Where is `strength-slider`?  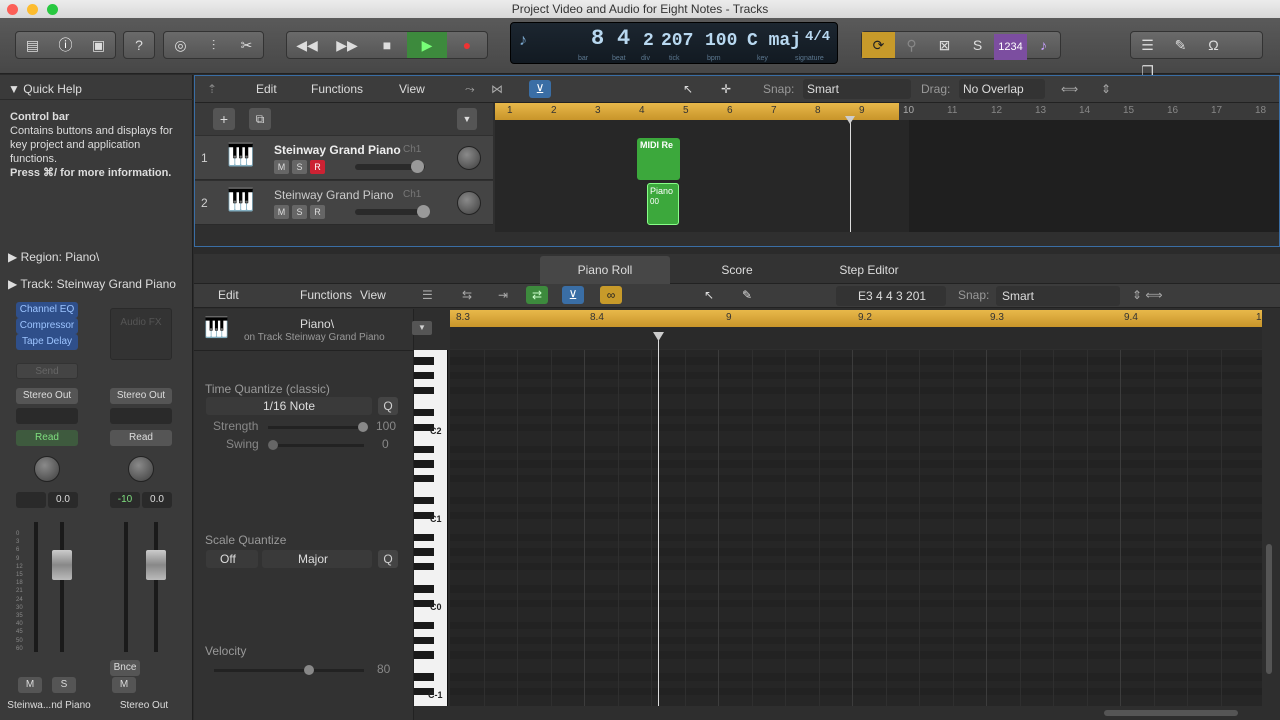 strength-slider is located at coordinates (316, 427).